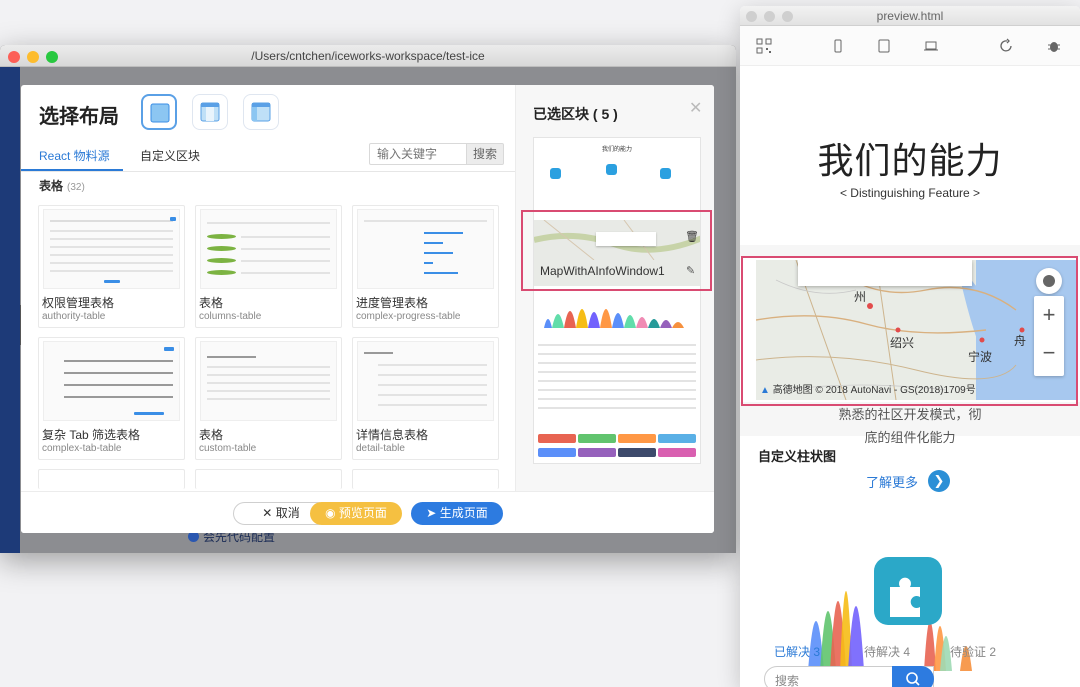  Describe the element at coordinates (230, 316) in the screenshot. I see `block-key: columns-table` at that location.